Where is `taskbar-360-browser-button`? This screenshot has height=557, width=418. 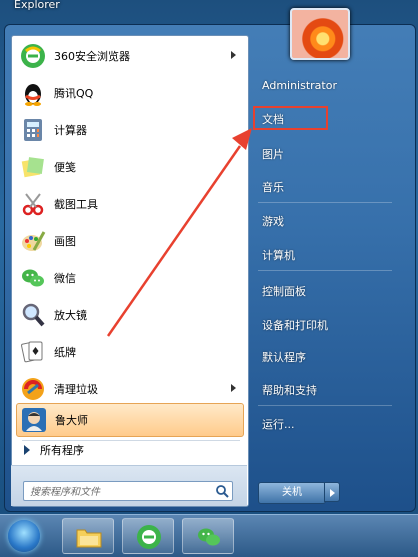 taskbar-360-browser-button is located at coordinates (148, 536).